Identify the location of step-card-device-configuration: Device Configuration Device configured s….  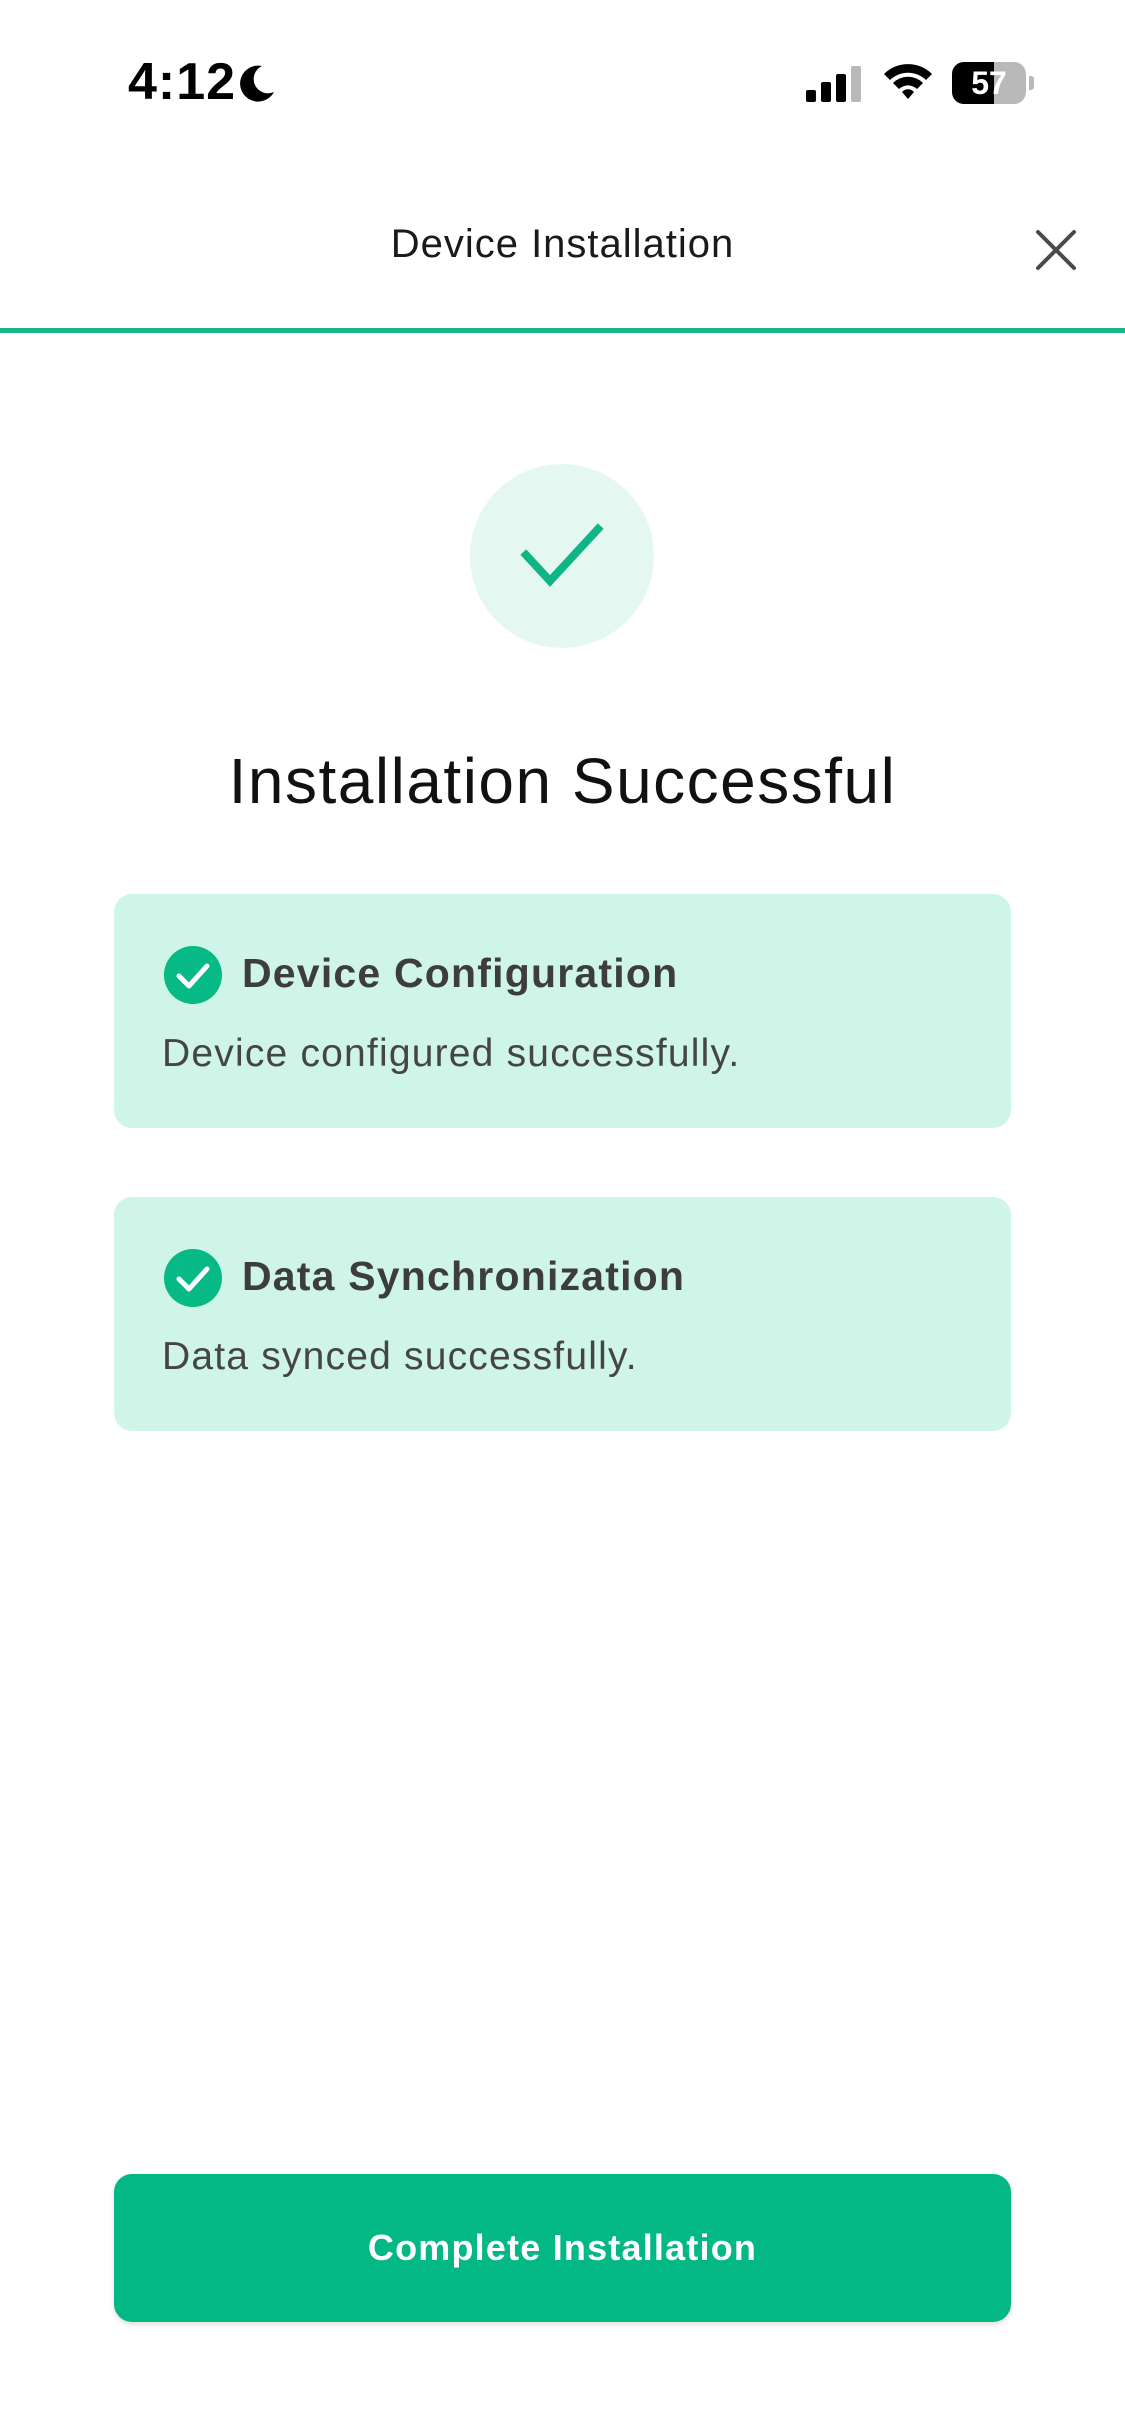
(562, 1011).